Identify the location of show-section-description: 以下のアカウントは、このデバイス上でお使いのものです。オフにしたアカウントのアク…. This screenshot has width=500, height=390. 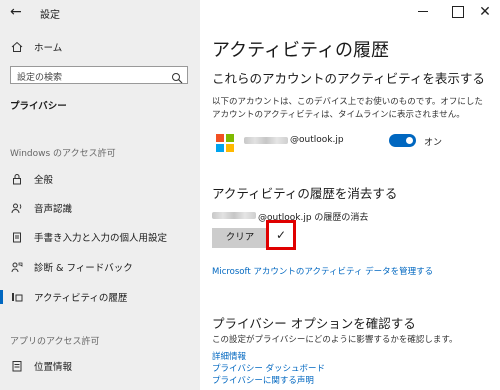
(347, 108).